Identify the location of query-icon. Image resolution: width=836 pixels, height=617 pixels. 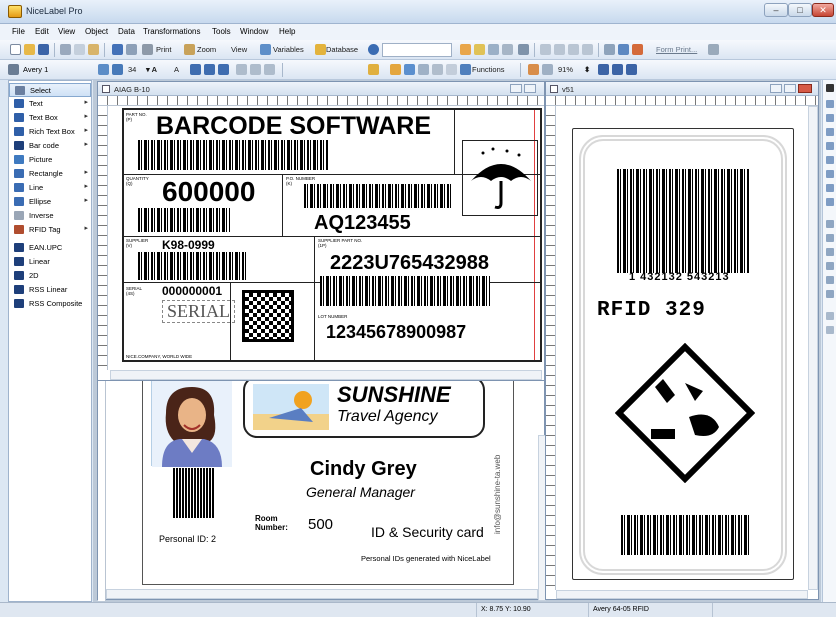
(451, 69).